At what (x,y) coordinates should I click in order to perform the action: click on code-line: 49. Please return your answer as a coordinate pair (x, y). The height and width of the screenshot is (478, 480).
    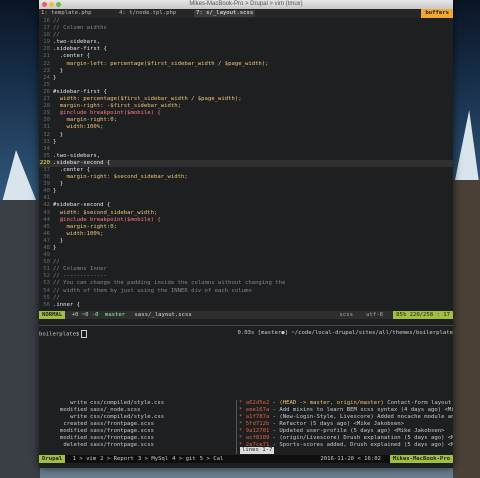
    Looking at the image, I should click on (246, 255).